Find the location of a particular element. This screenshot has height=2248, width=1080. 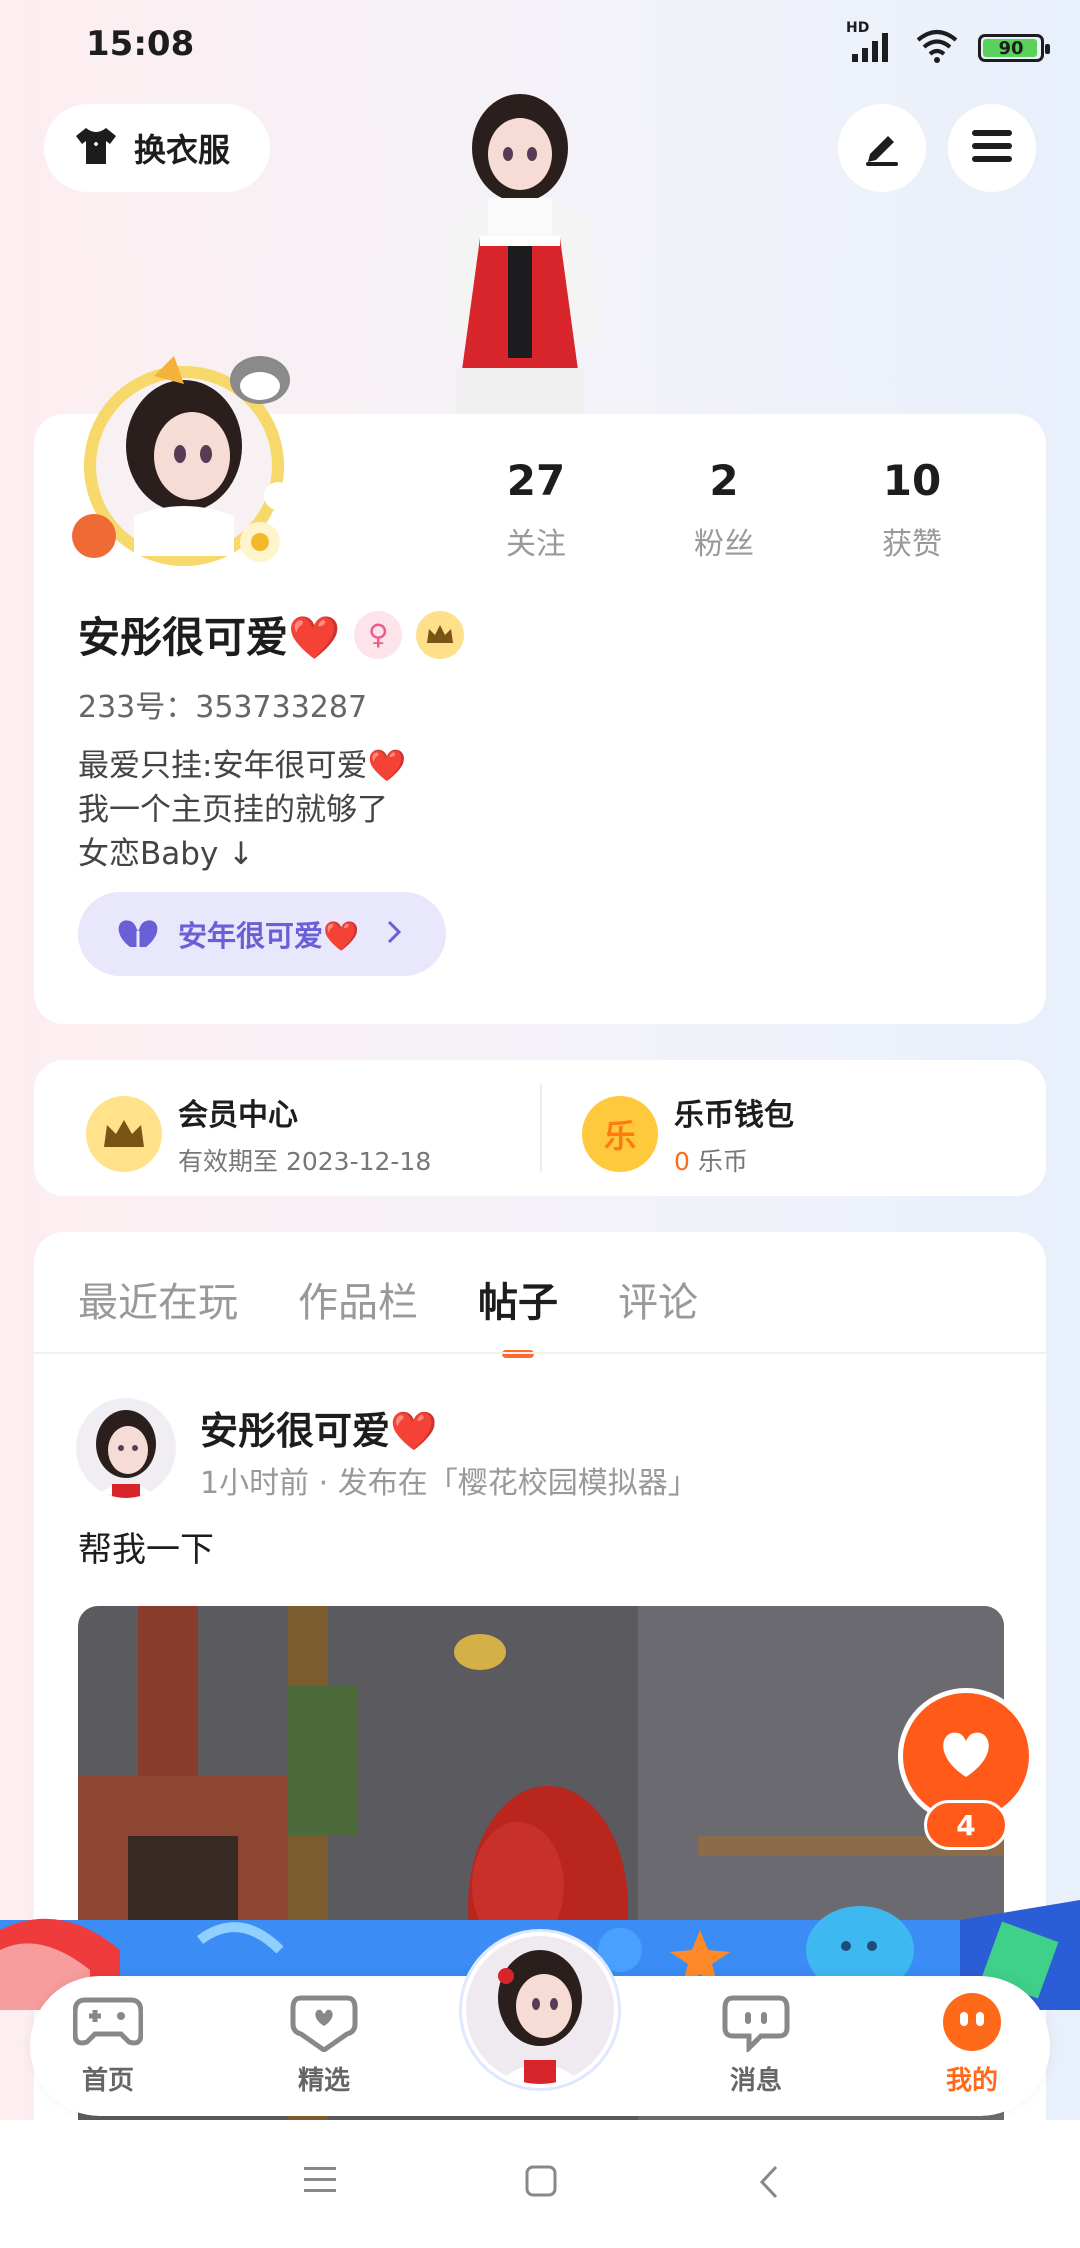

change-outfit-button: 换衣服 is located at coordinates (157, 148).